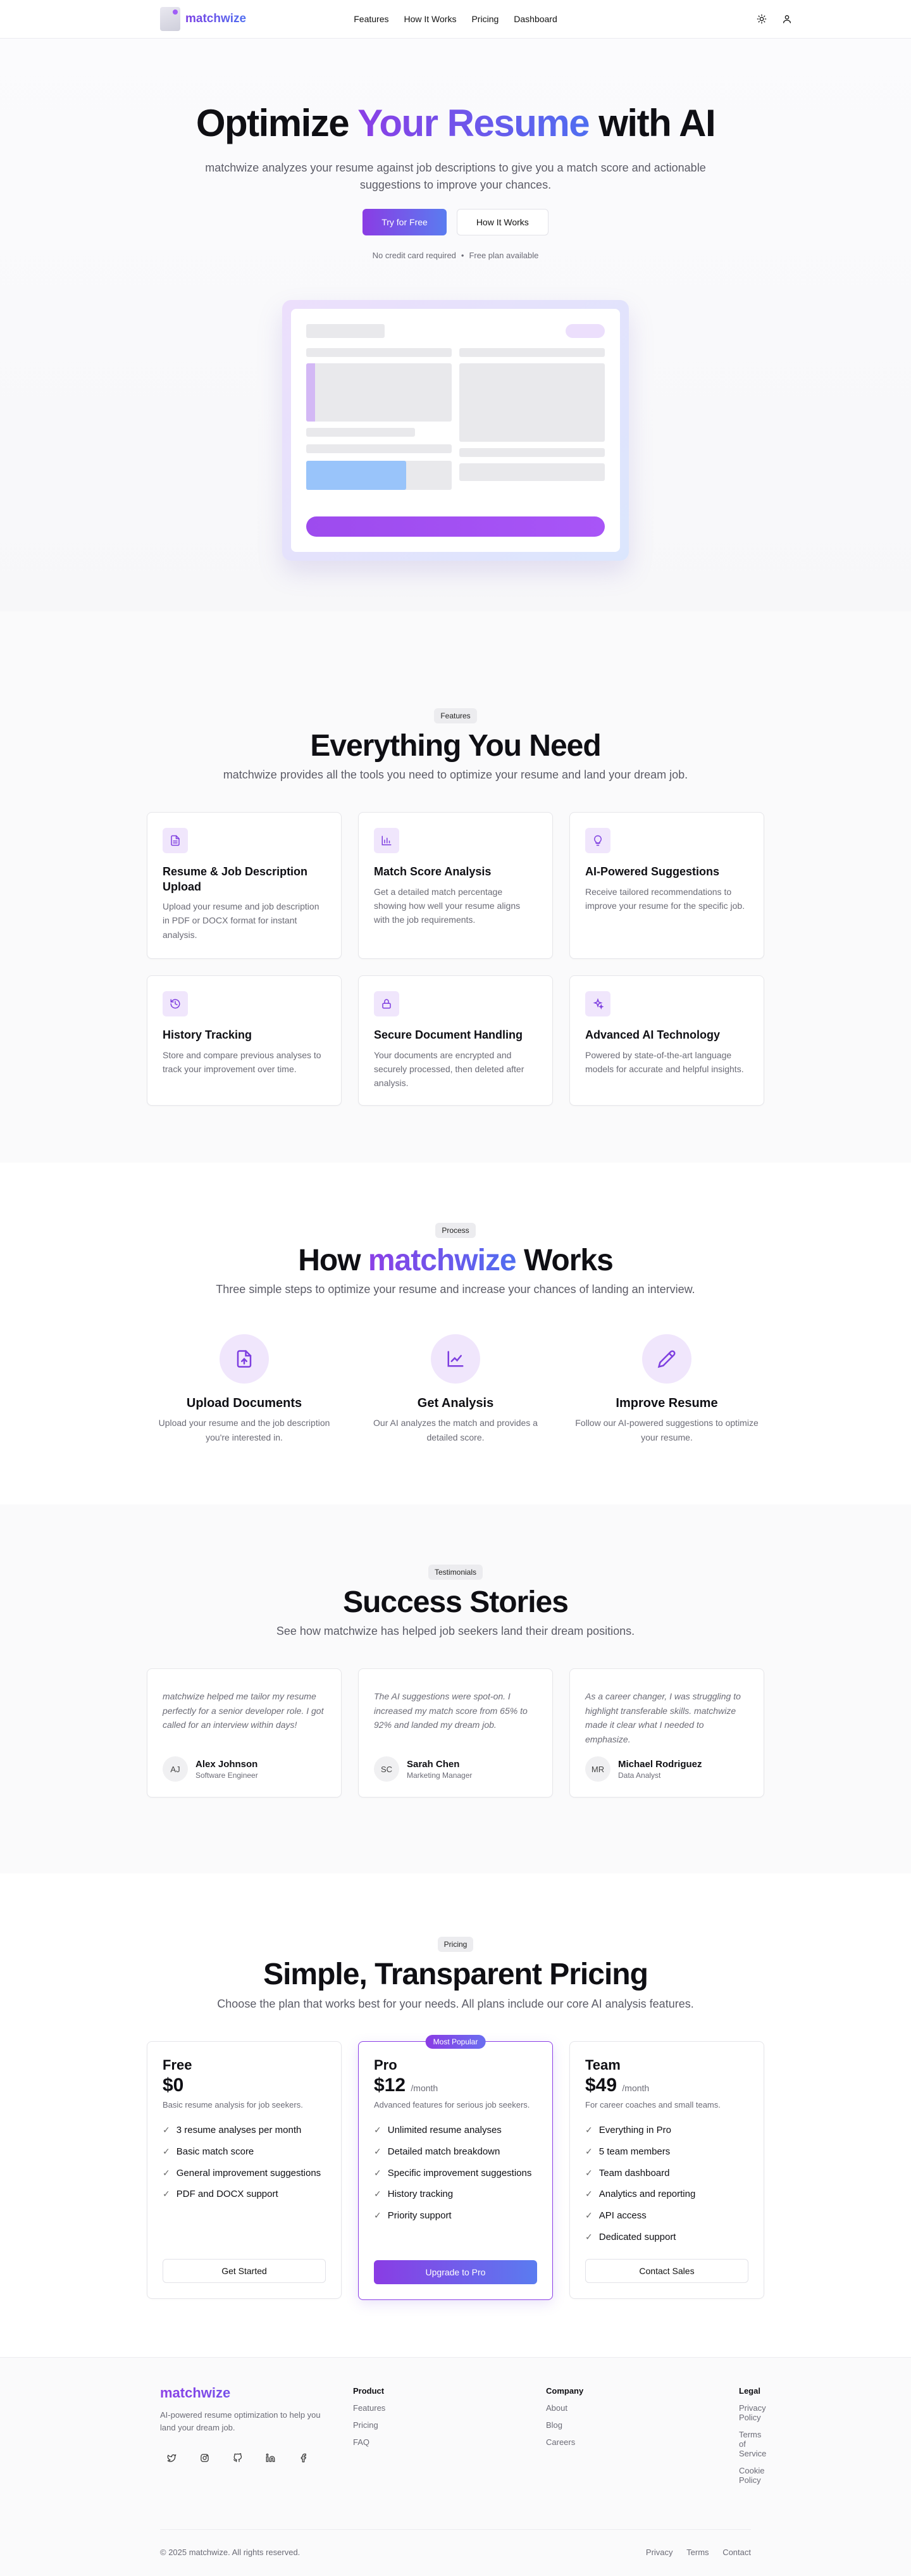 The width and height of the screenshot is (911, 2576). I want to click on plan-feature: ✓ 3 resume analyses per month, so click(244, 2130).